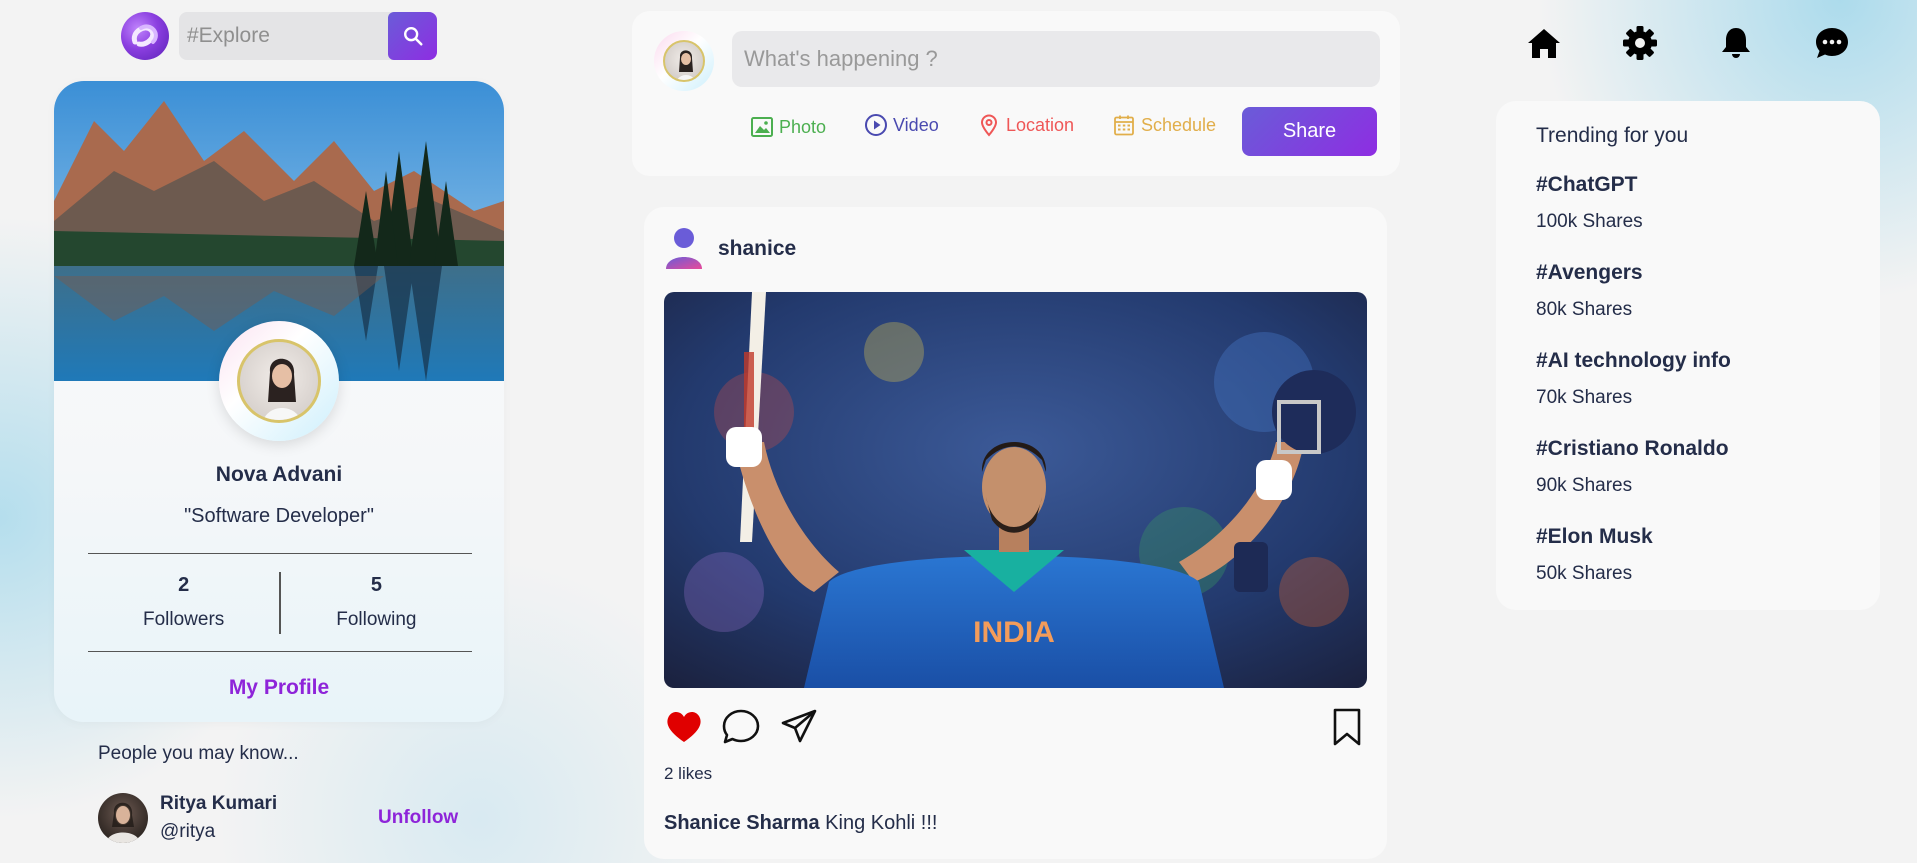  What do you see at coordinates (1632, 467) in the screenshot?
I see `trend-item: #Cristiano Ronaldo 90k Shares` at bounding box center [1632, 467].